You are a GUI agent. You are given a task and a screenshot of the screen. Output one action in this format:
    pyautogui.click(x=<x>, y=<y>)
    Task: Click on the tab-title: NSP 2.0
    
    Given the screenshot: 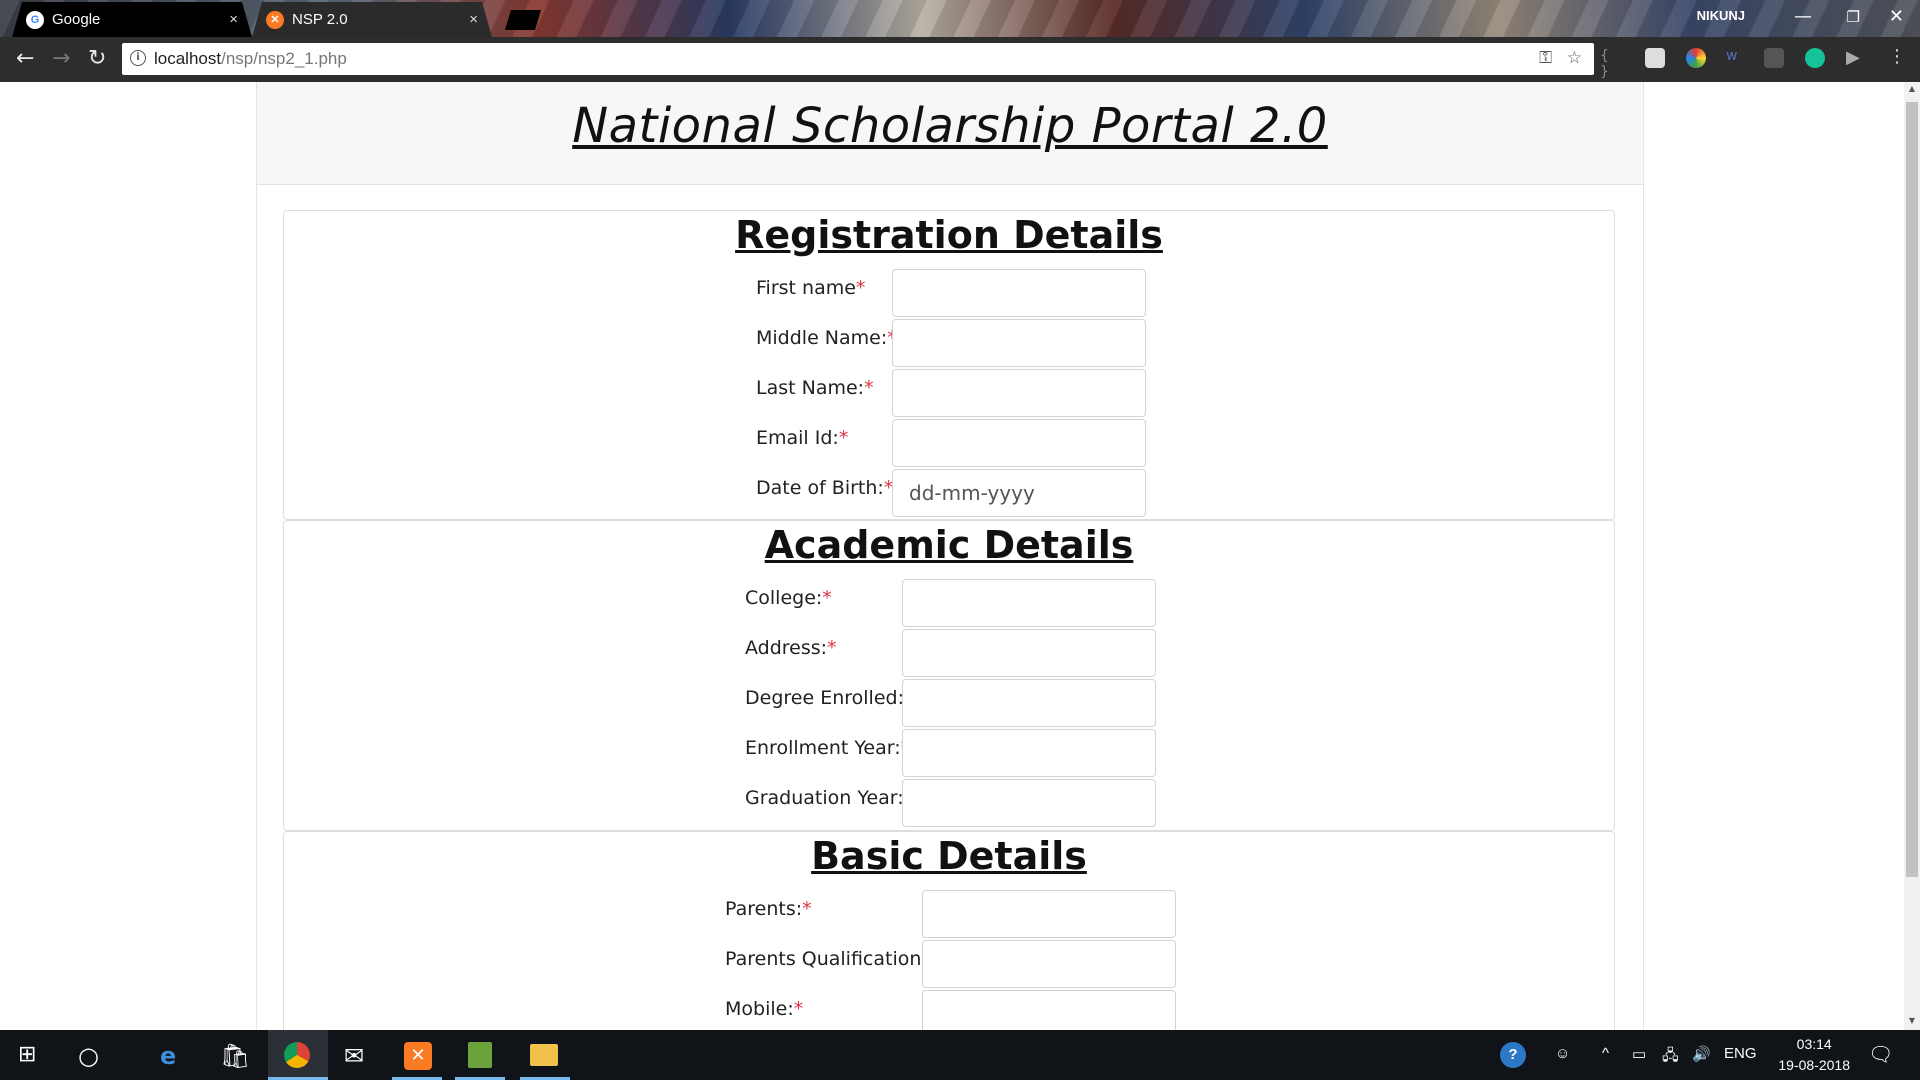 What is the action you would take?
    pyautogui.click(x=320, y=19)
    